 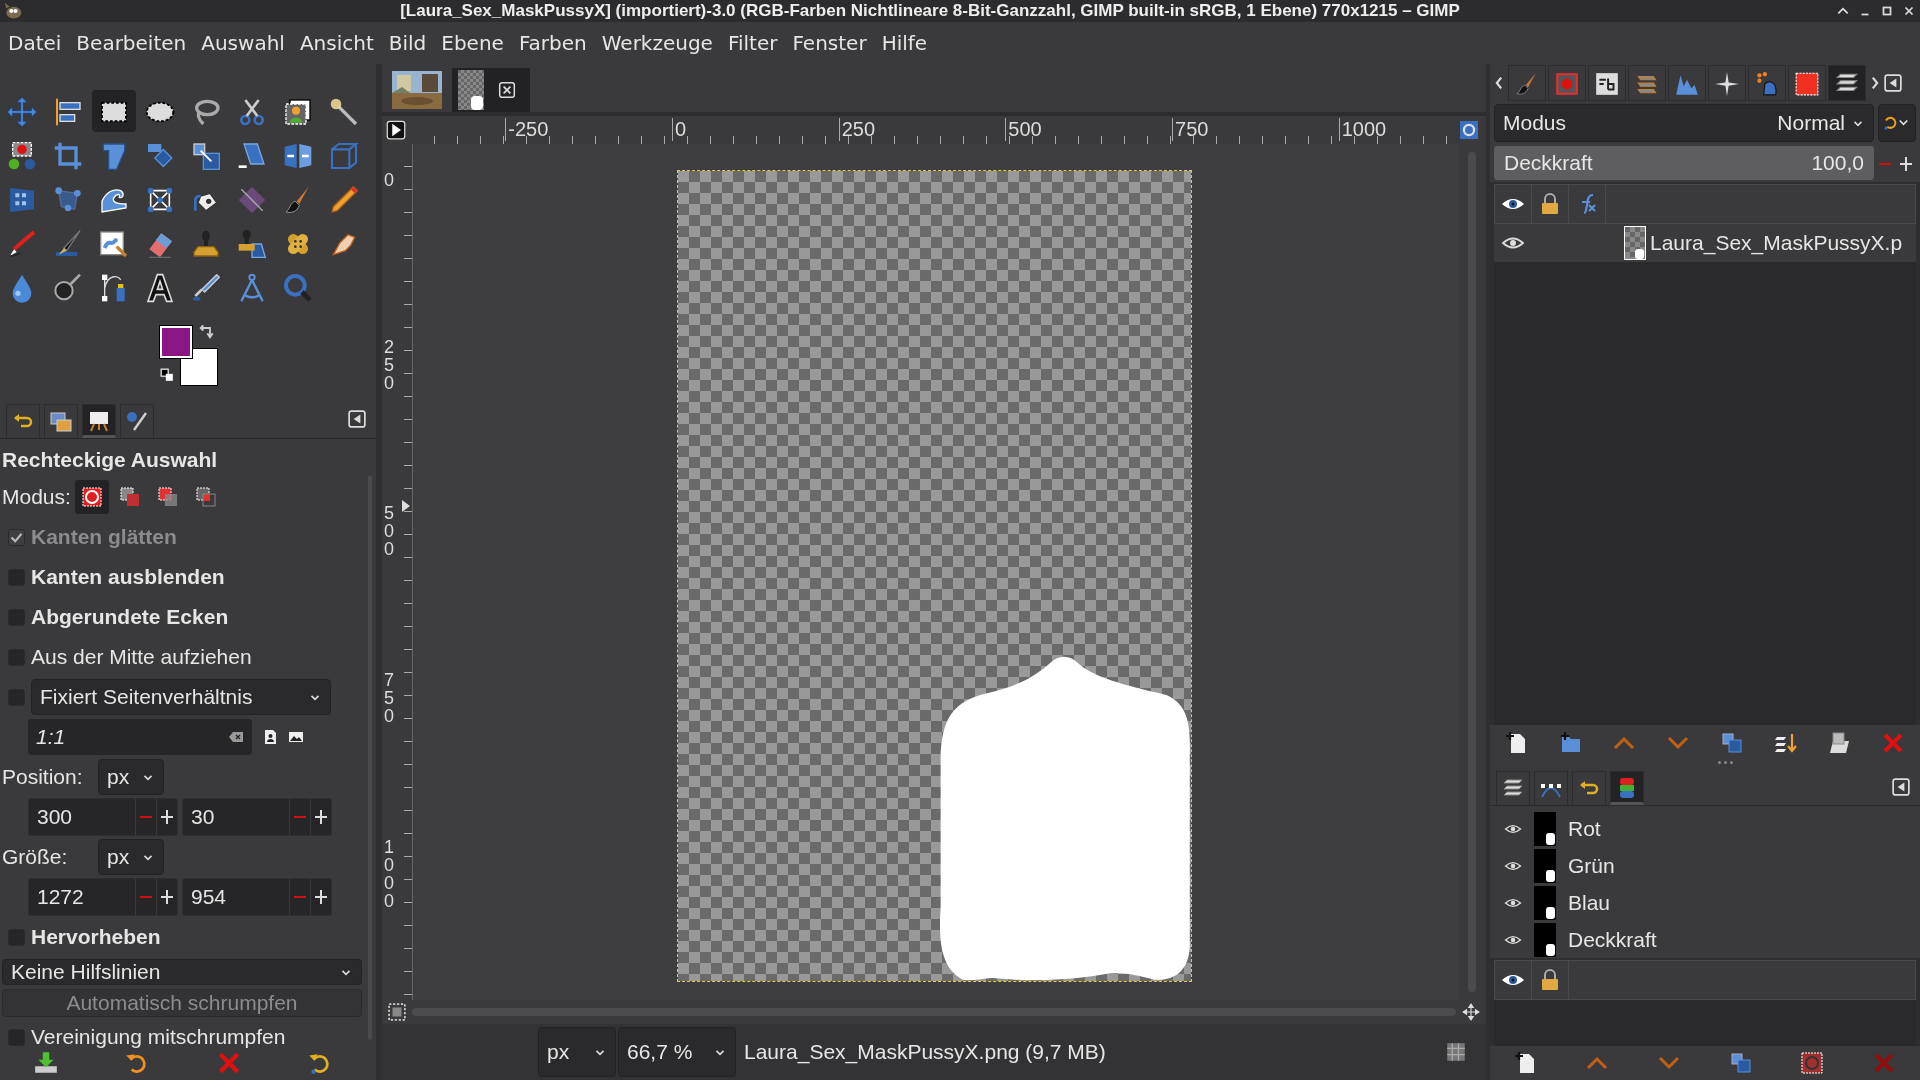 I want to click on crop-icon, so click(x=68, y=156).